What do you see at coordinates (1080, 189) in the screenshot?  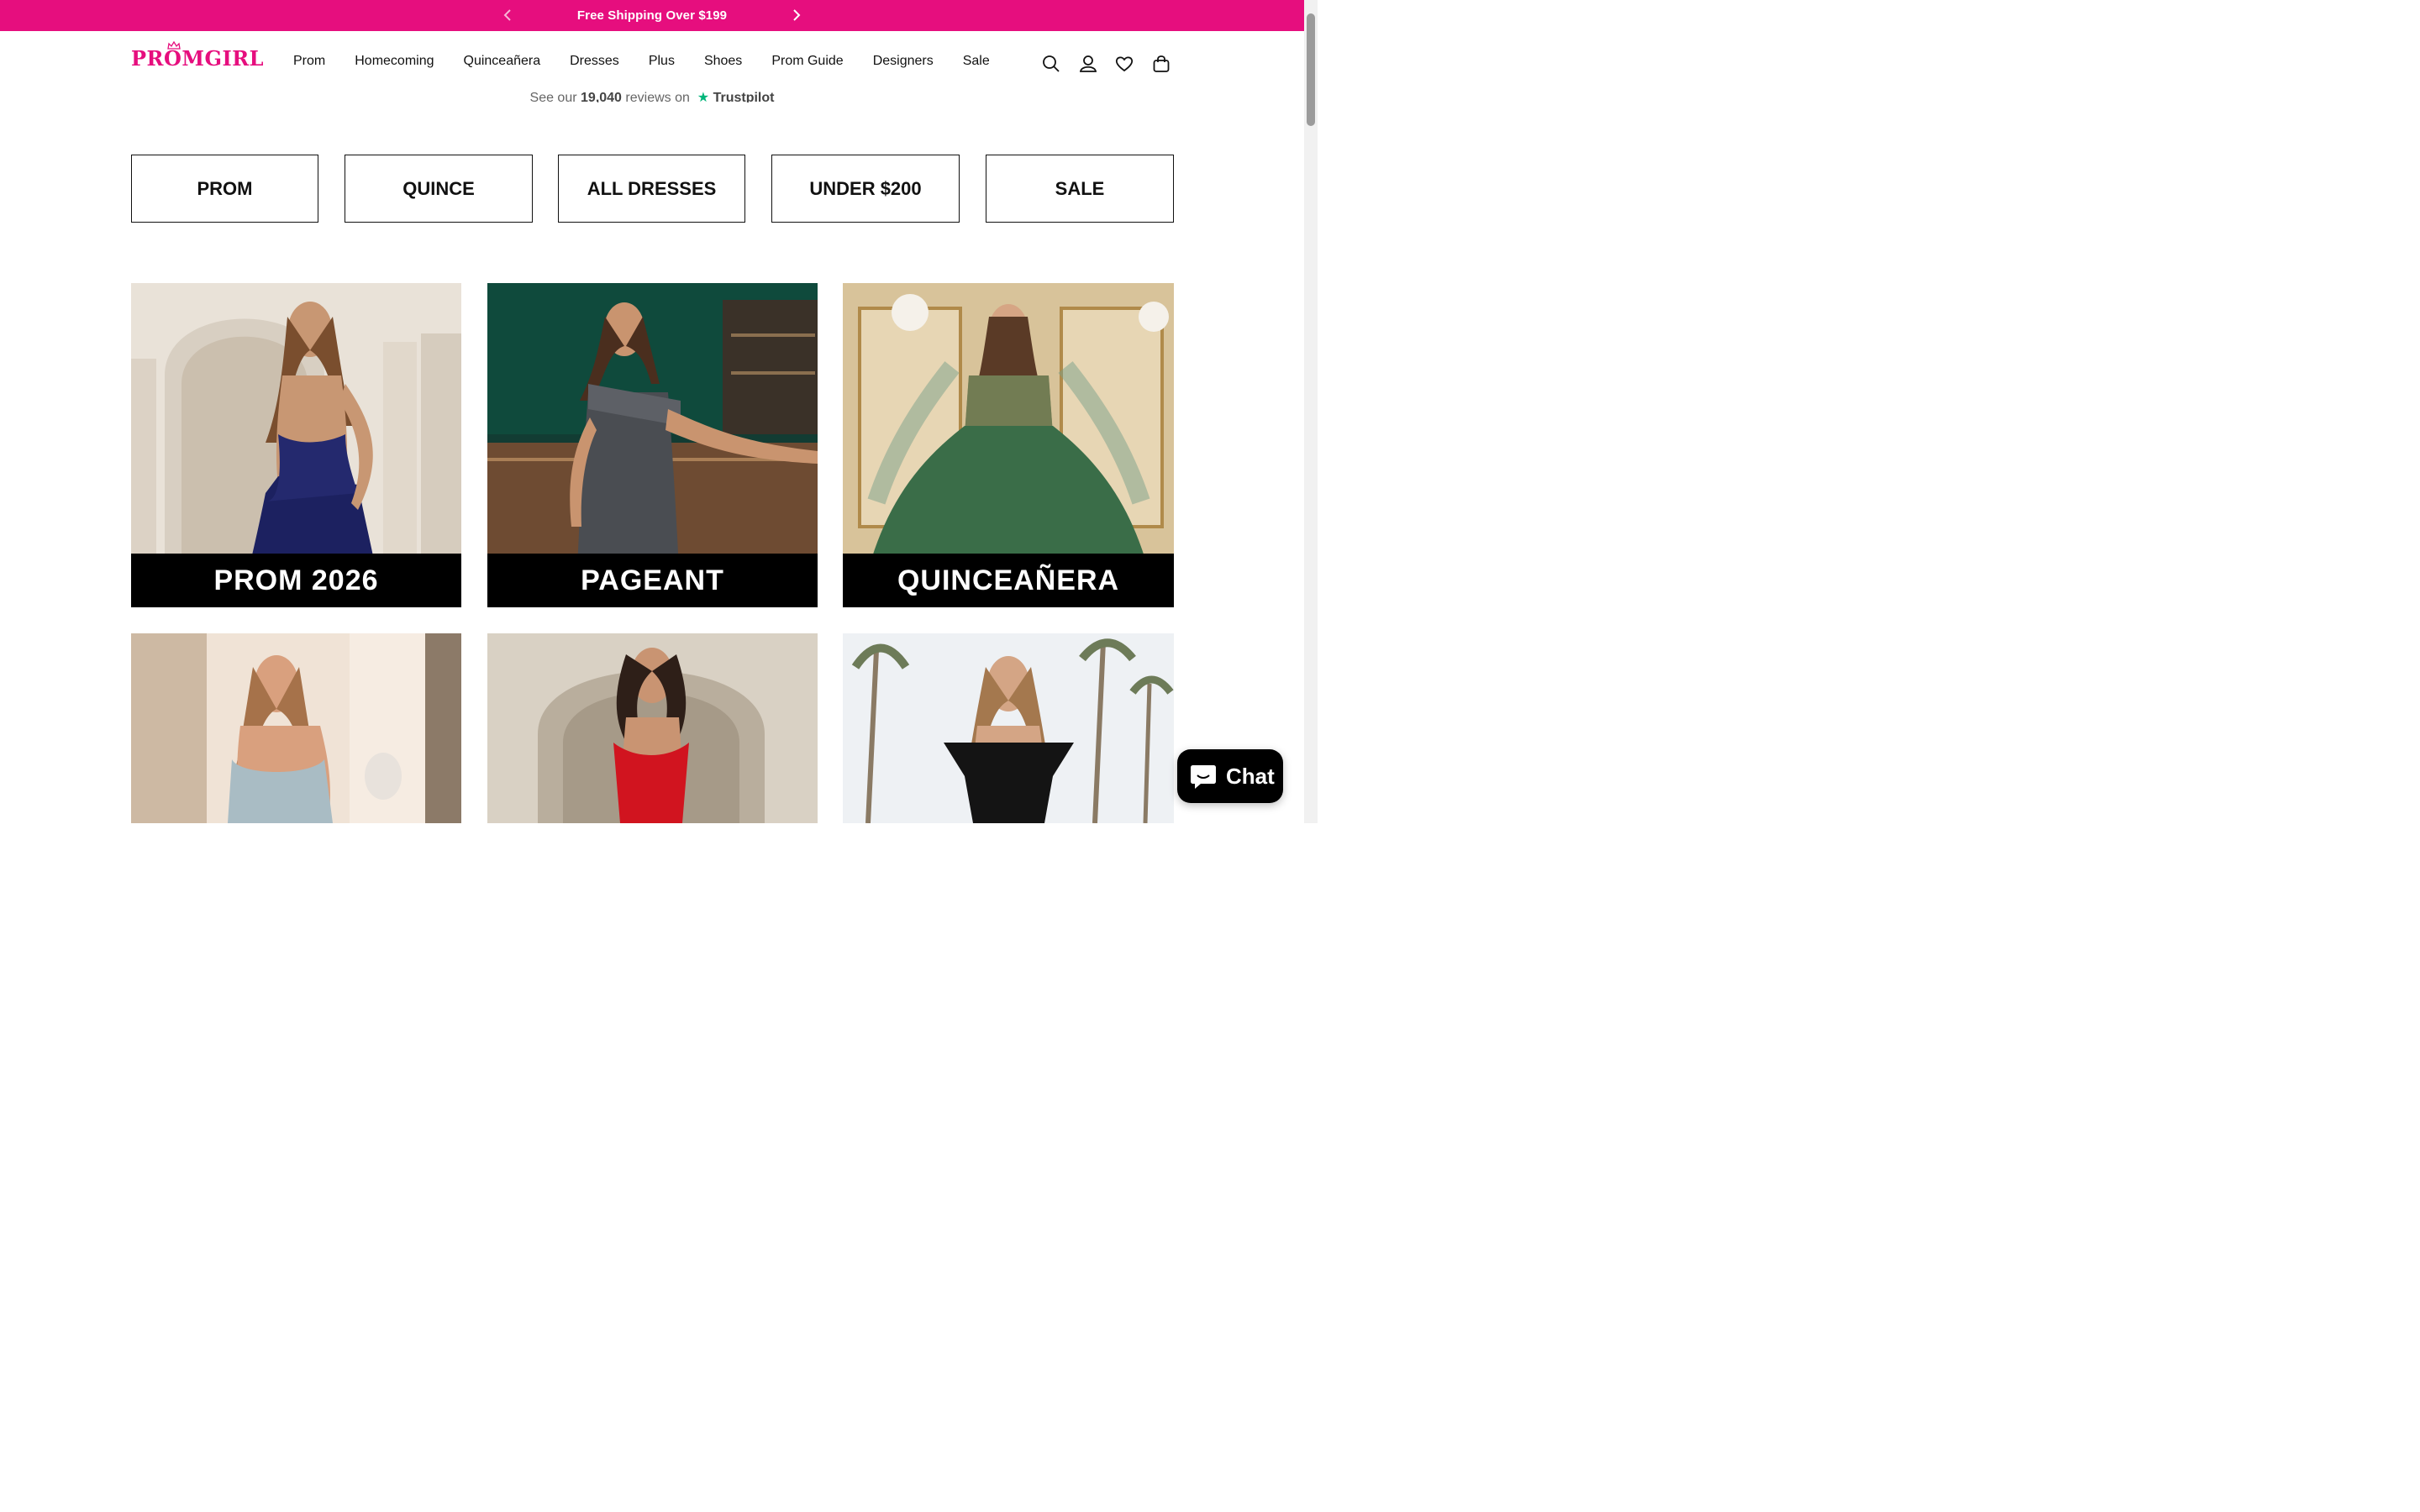 I see `category-button-sale: SALE` at bounding box center [1080, 189].